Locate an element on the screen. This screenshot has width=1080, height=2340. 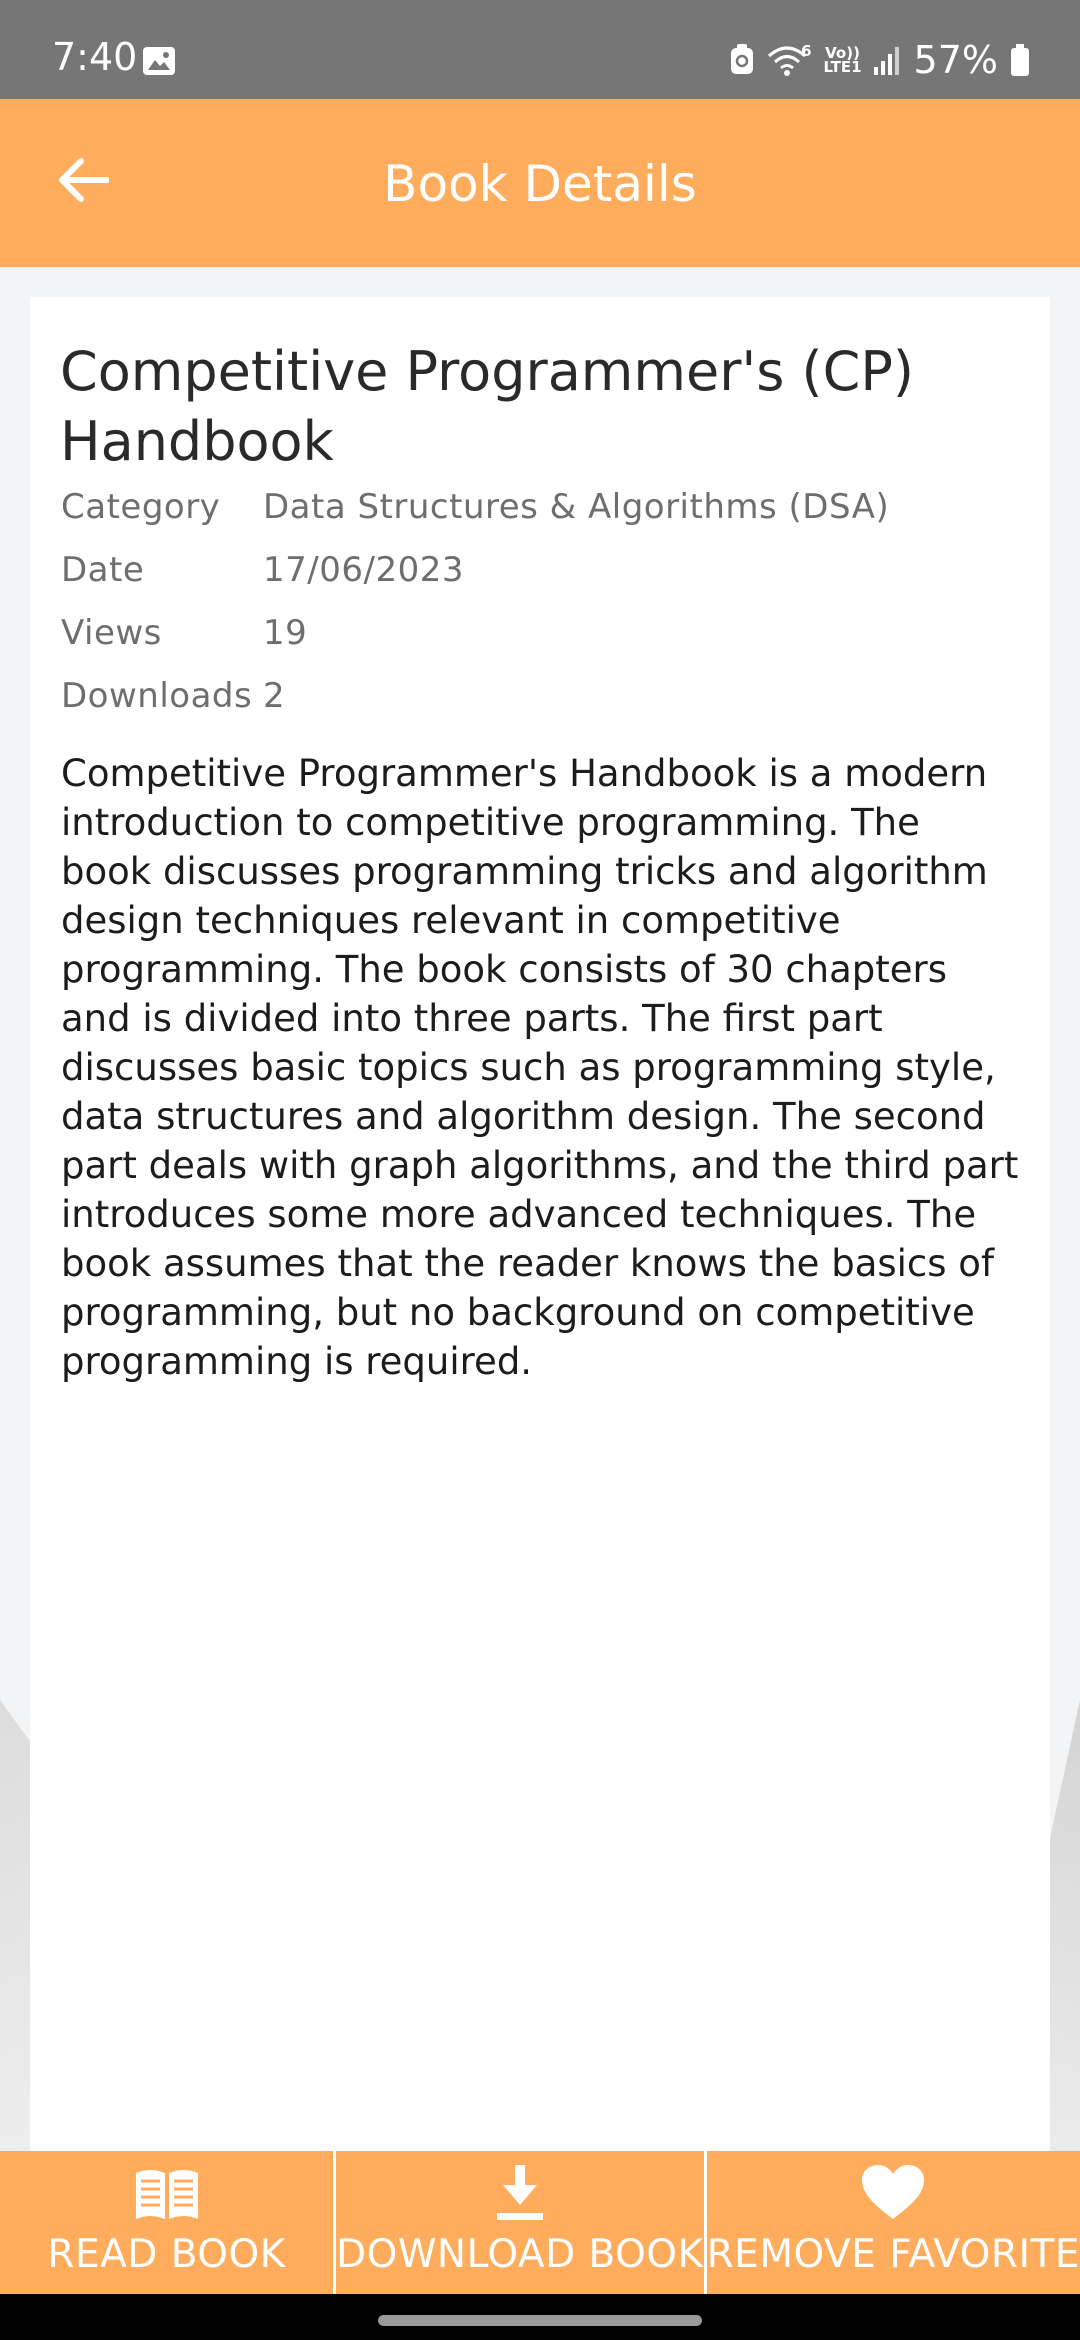
status-time: 7:40 is located at coordinates (95, 57).